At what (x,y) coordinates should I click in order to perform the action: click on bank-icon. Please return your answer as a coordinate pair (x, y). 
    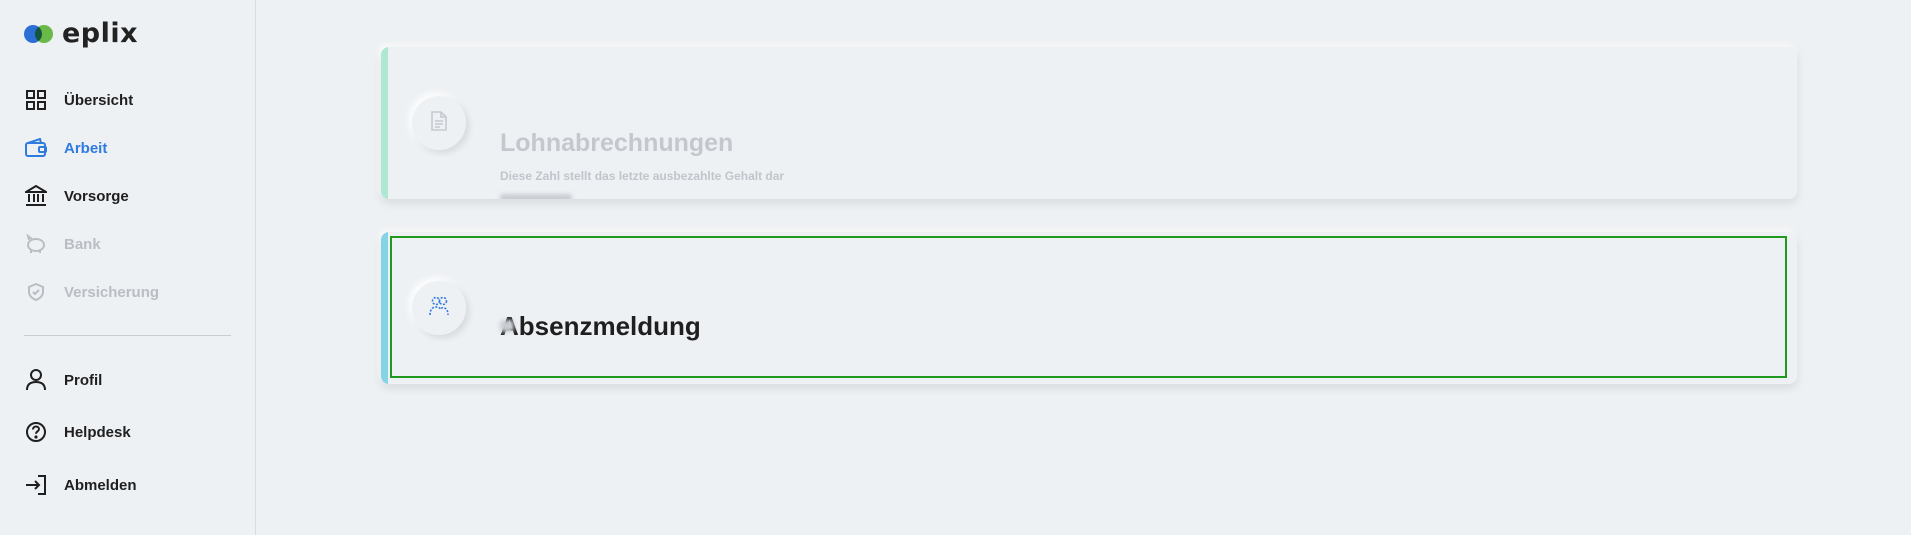
    Looking at the image, I should click on (36, 196).